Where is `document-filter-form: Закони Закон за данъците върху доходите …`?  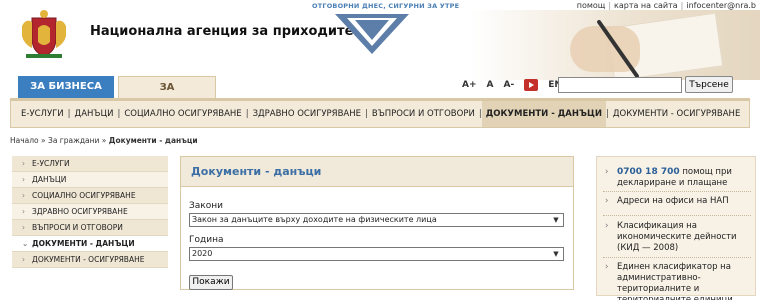
document-filter-form: Закони Закон за данъците върху доходите … is located at coordinates (378, 245).